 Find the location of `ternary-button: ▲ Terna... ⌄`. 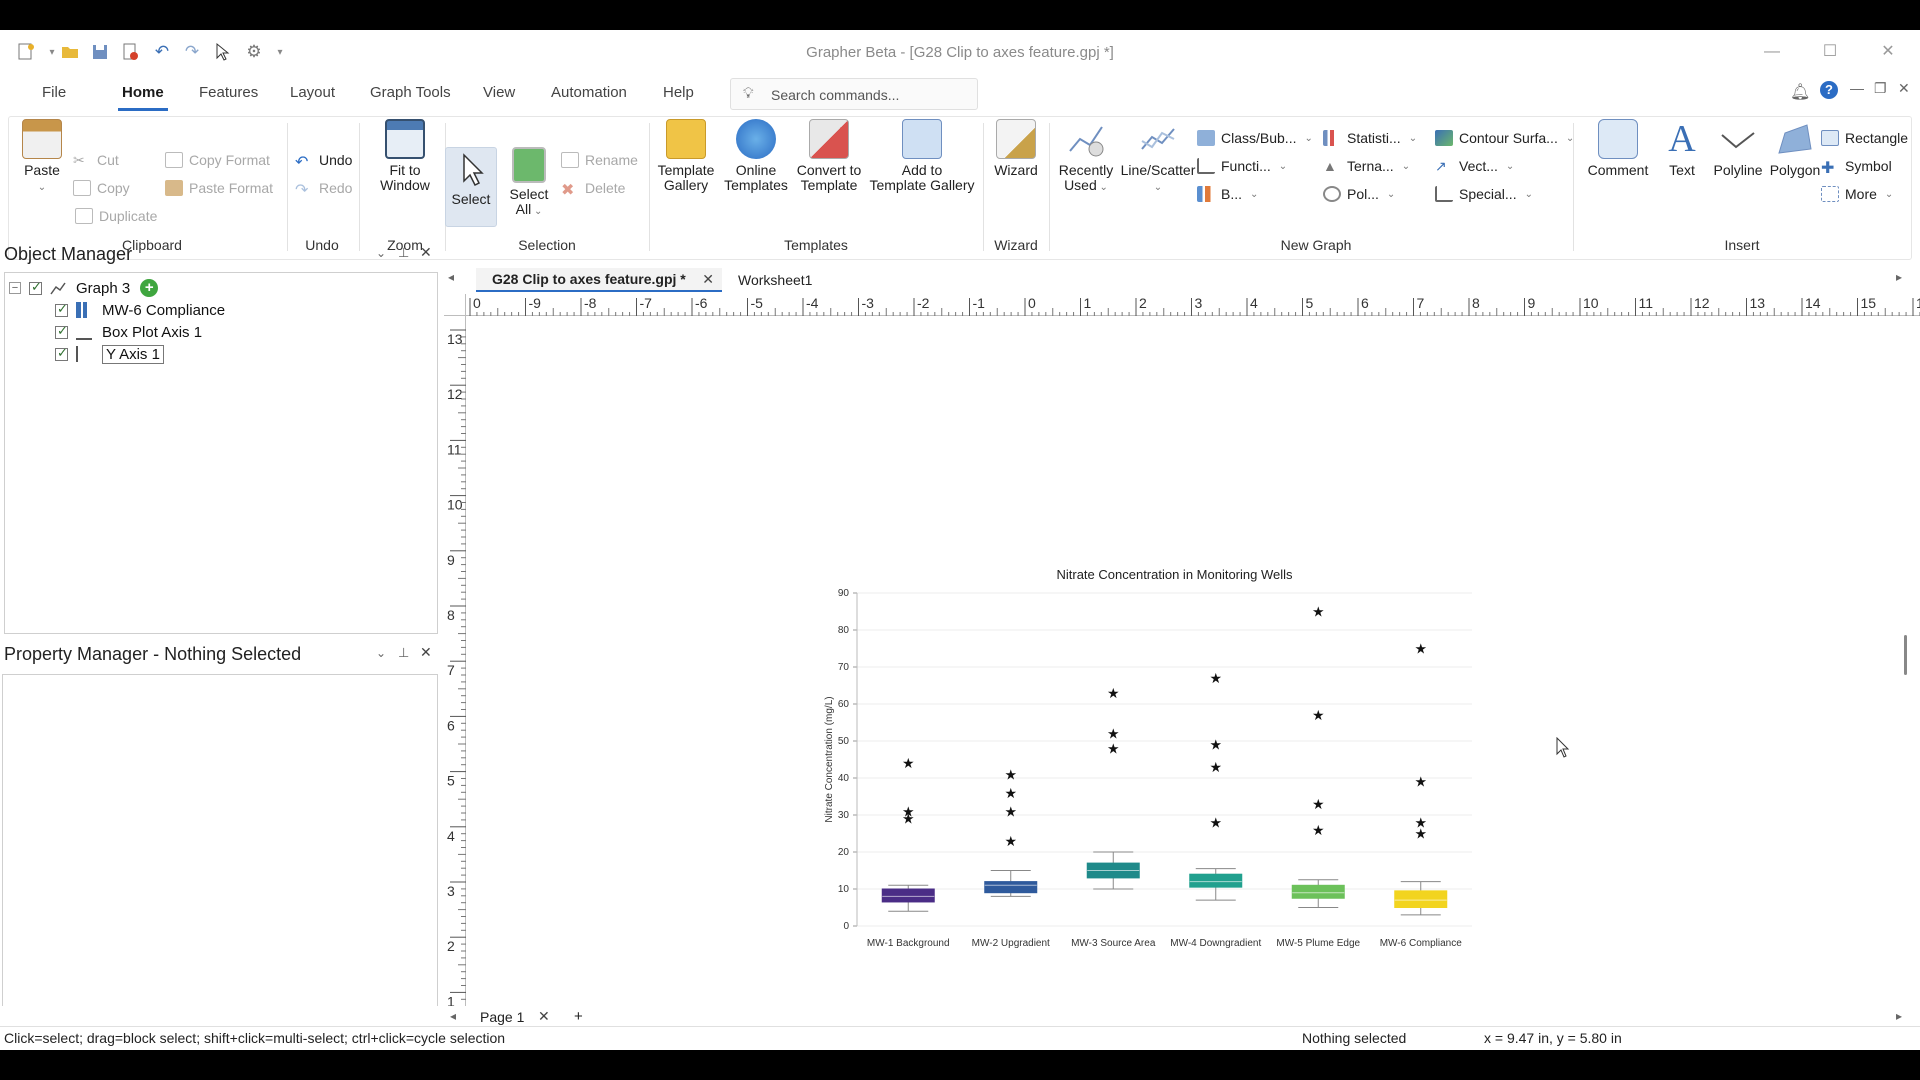

ternary-button: ▲ Terna... ⌄ is located at coordinates (1366, 166).